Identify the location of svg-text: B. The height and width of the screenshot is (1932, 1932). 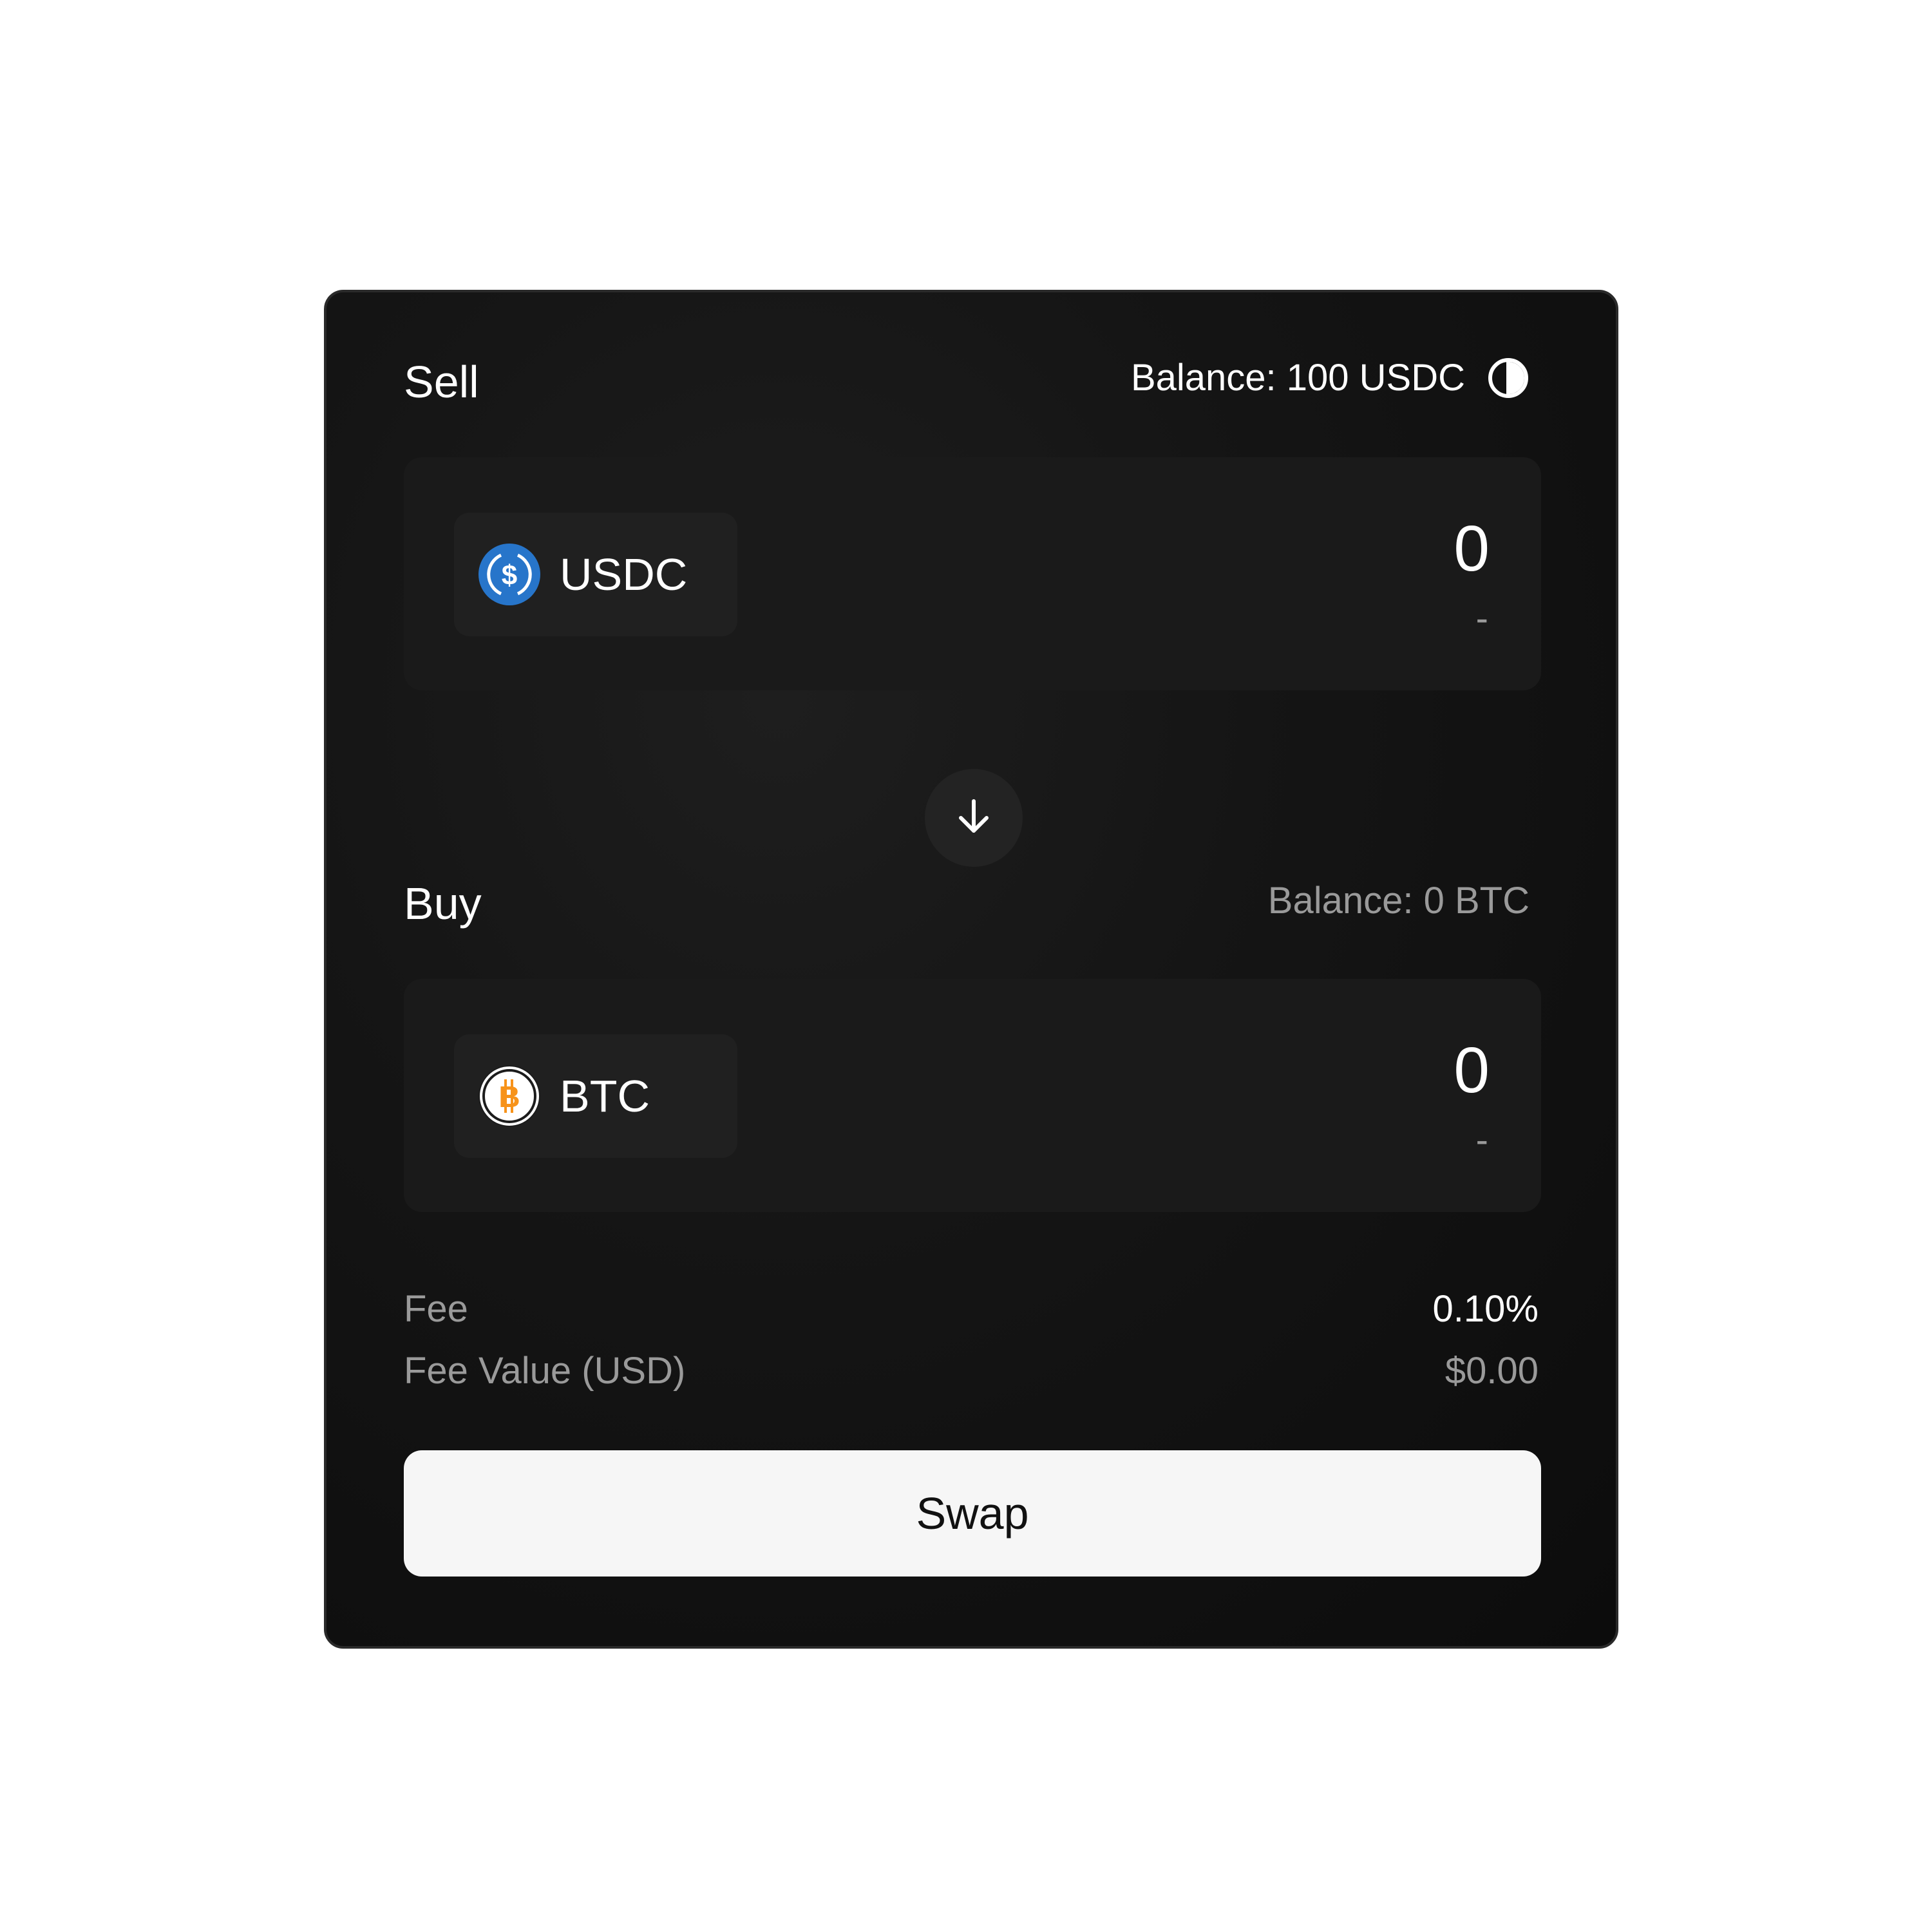
(509, 1096).